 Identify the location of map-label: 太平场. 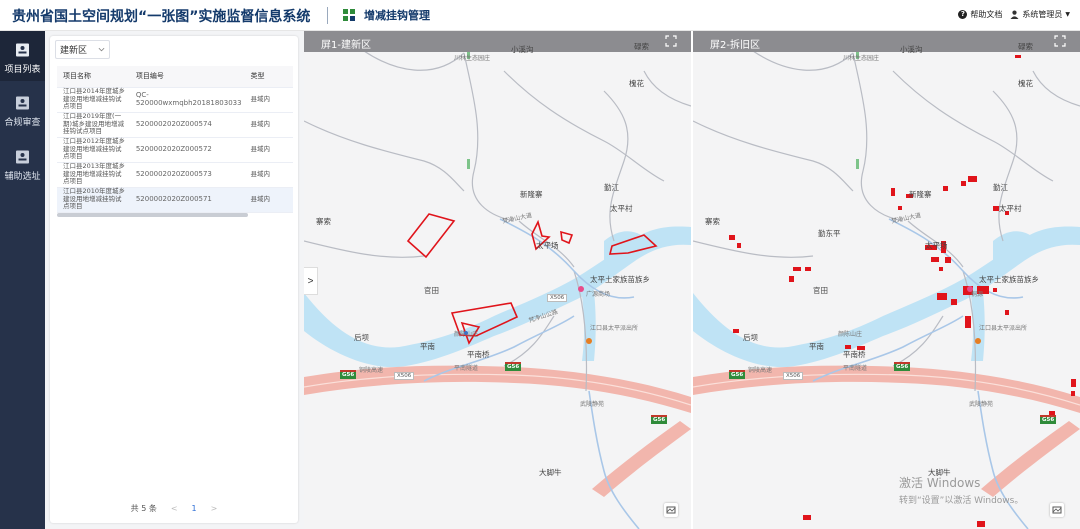
(547, 245).